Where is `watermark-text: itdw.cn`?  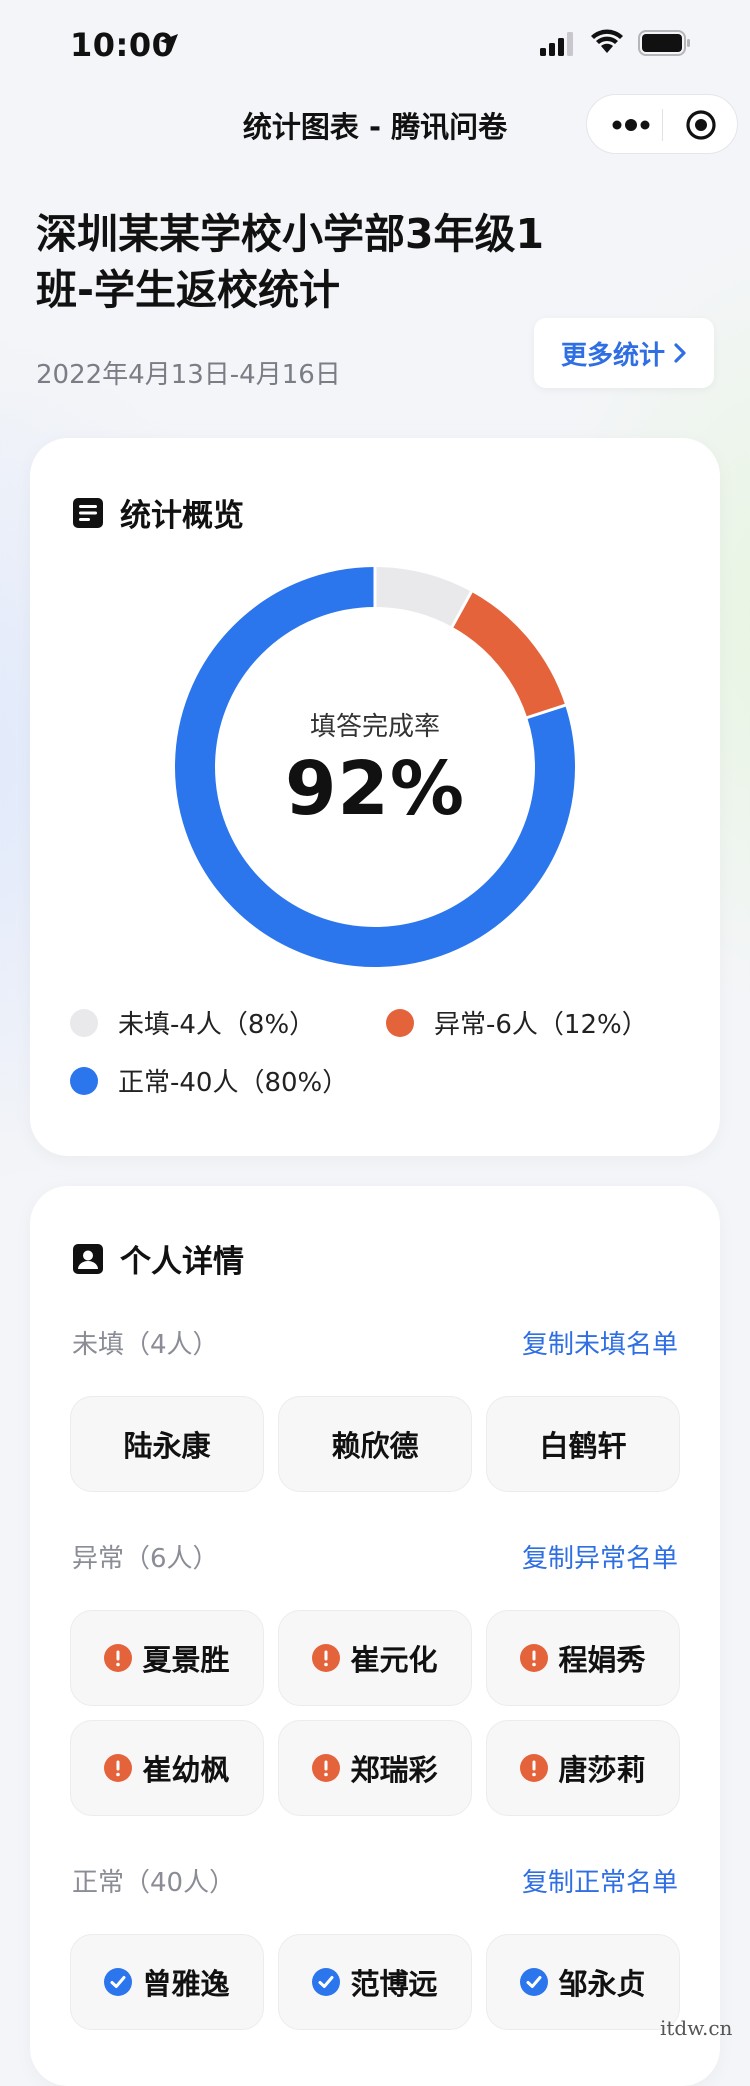
watermark-text: itdw.cn is located at coordinates (696, 2028).